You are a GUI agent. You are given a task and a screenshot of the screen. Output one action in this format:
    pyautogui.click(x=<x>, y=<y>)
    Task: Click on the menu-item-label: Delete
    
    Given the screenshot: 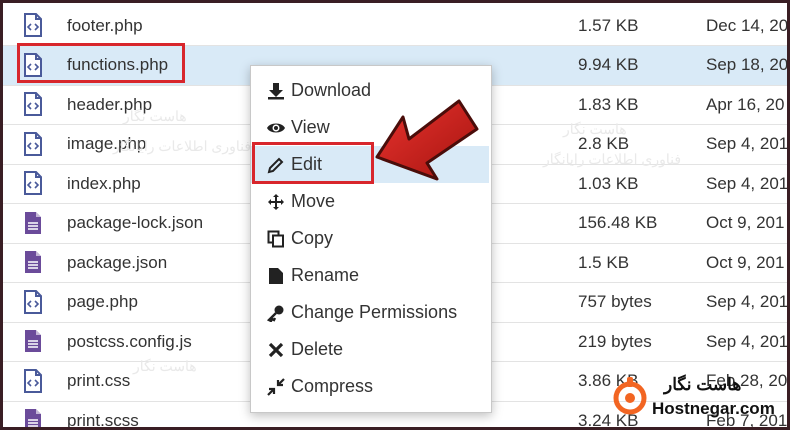 What is the action you would take?
    pyautogui.click(x=317, y=349)
    